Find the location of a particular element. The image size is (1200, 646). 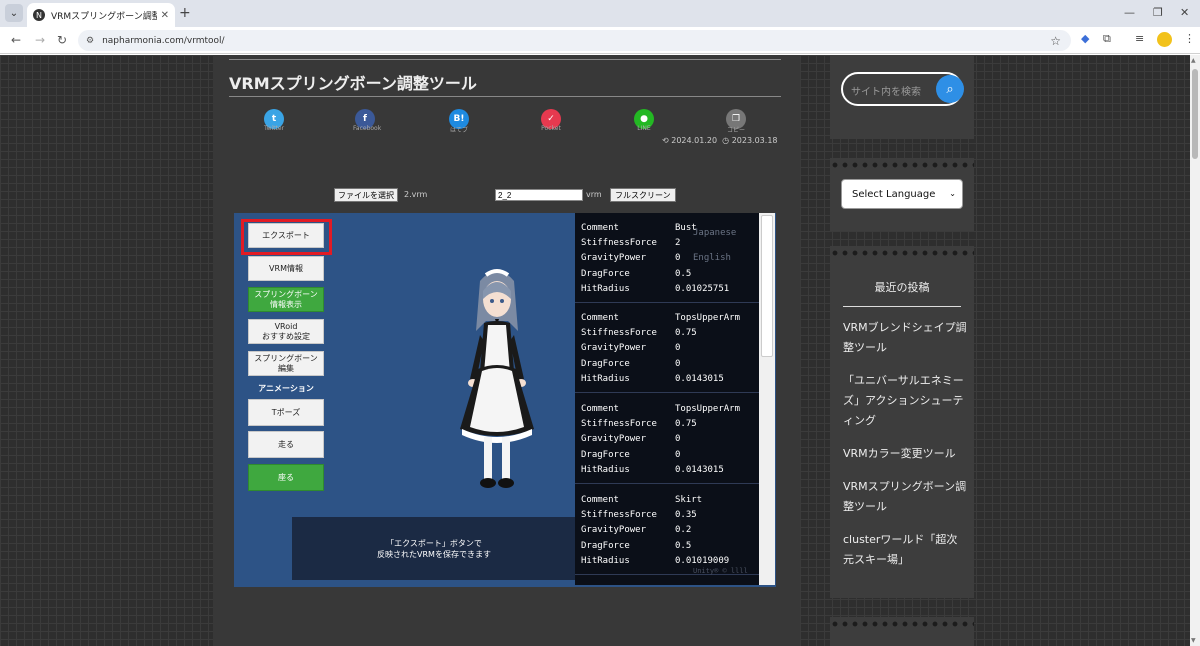

recent-post-link: clusterワールド「超次元スキー場」 is located at coordinates (905, 550).